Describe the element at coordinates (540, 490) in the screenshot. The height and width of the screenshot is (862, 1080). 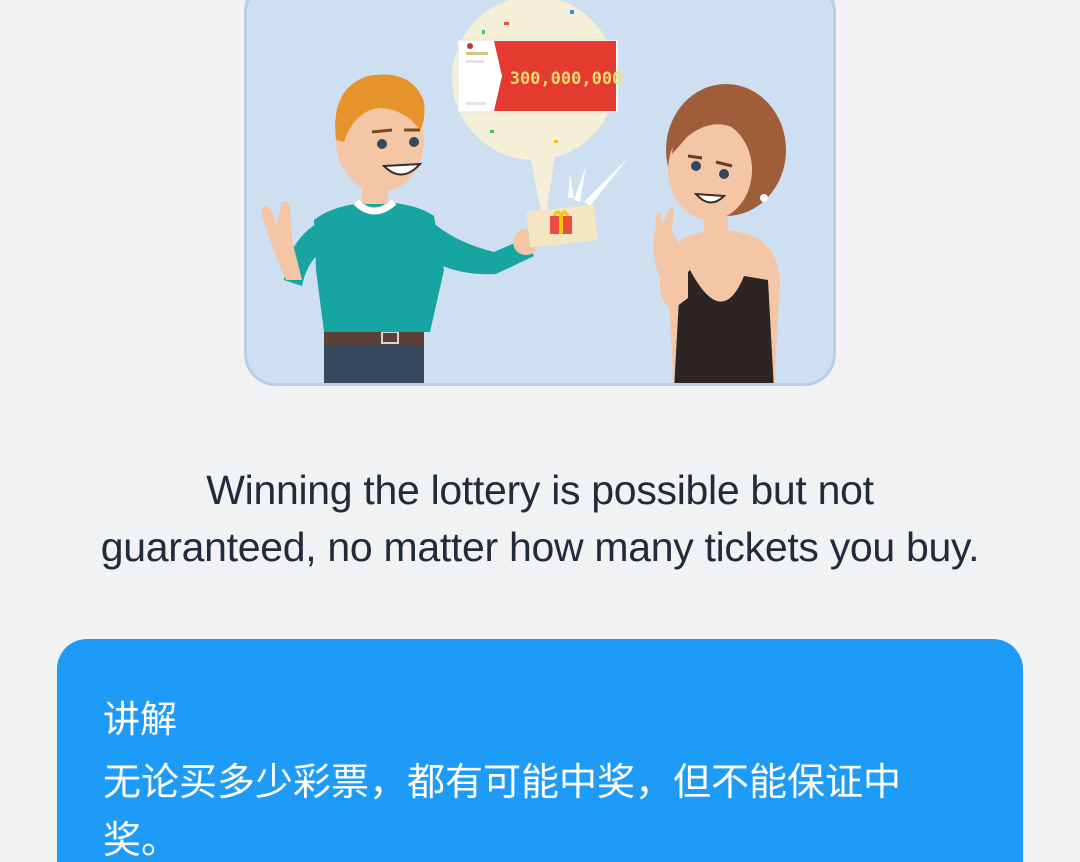
I see `sentence-line-1: Winning the lottery is possible but not` at that location.